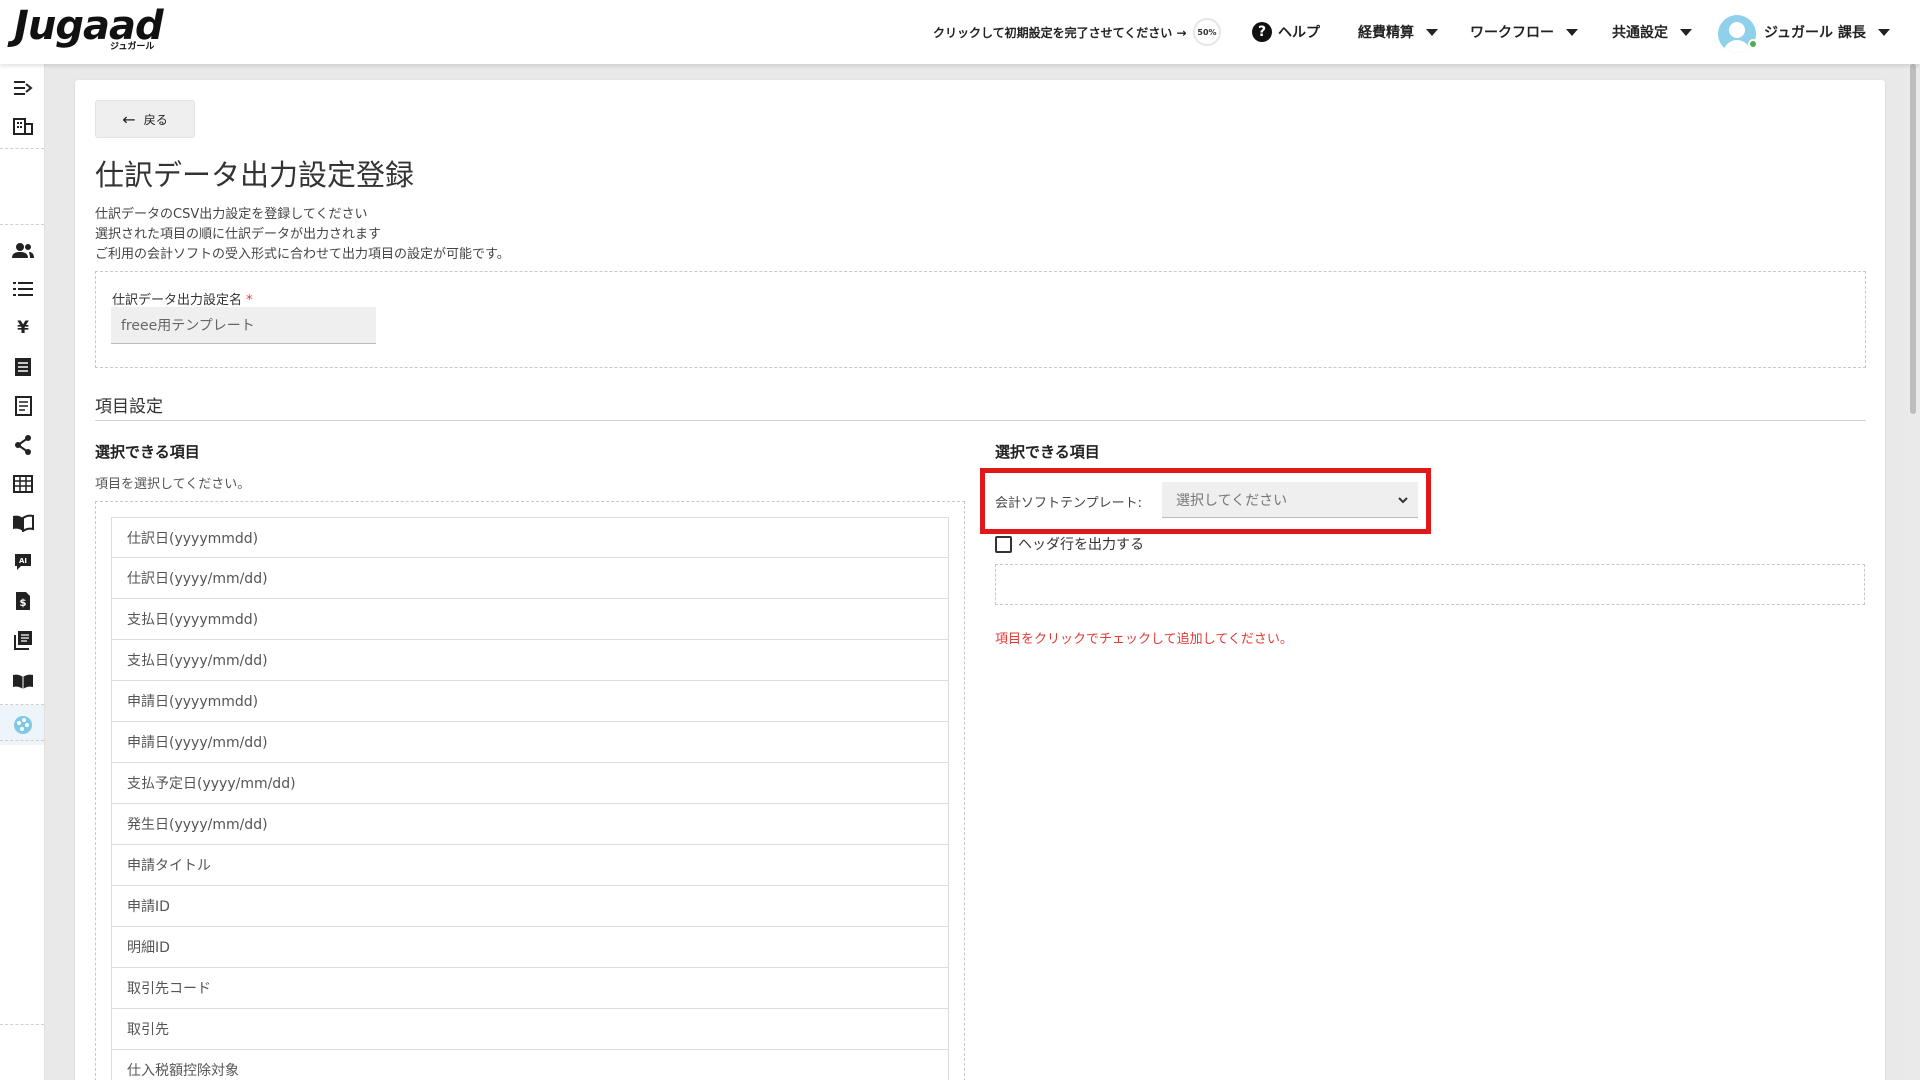  What do you see at coordinates (530, 1065) in the screenshot?
I see `list-item: 仕入税額控除対象` at bounding box center [530, 1065].